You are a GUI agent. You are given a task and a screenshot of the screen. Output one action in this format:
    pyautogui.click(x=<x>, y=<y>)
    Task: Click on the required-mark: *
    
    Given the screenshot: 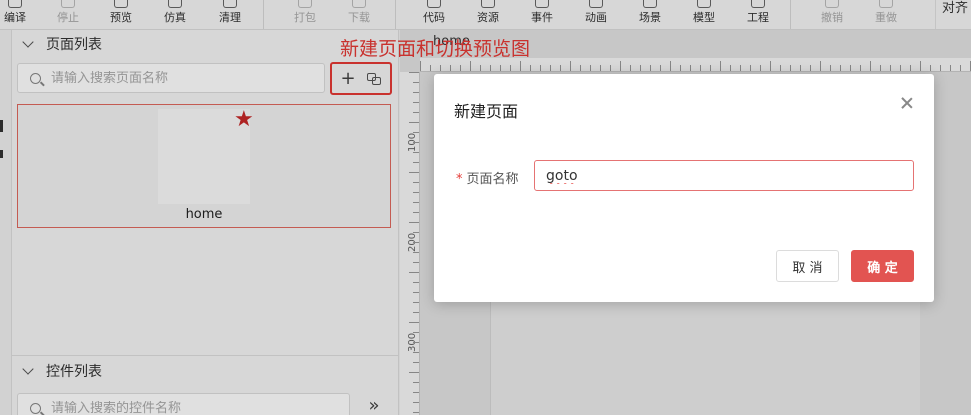 What is the action you would take?
    pyautogui.click(x=459, y=179)
    